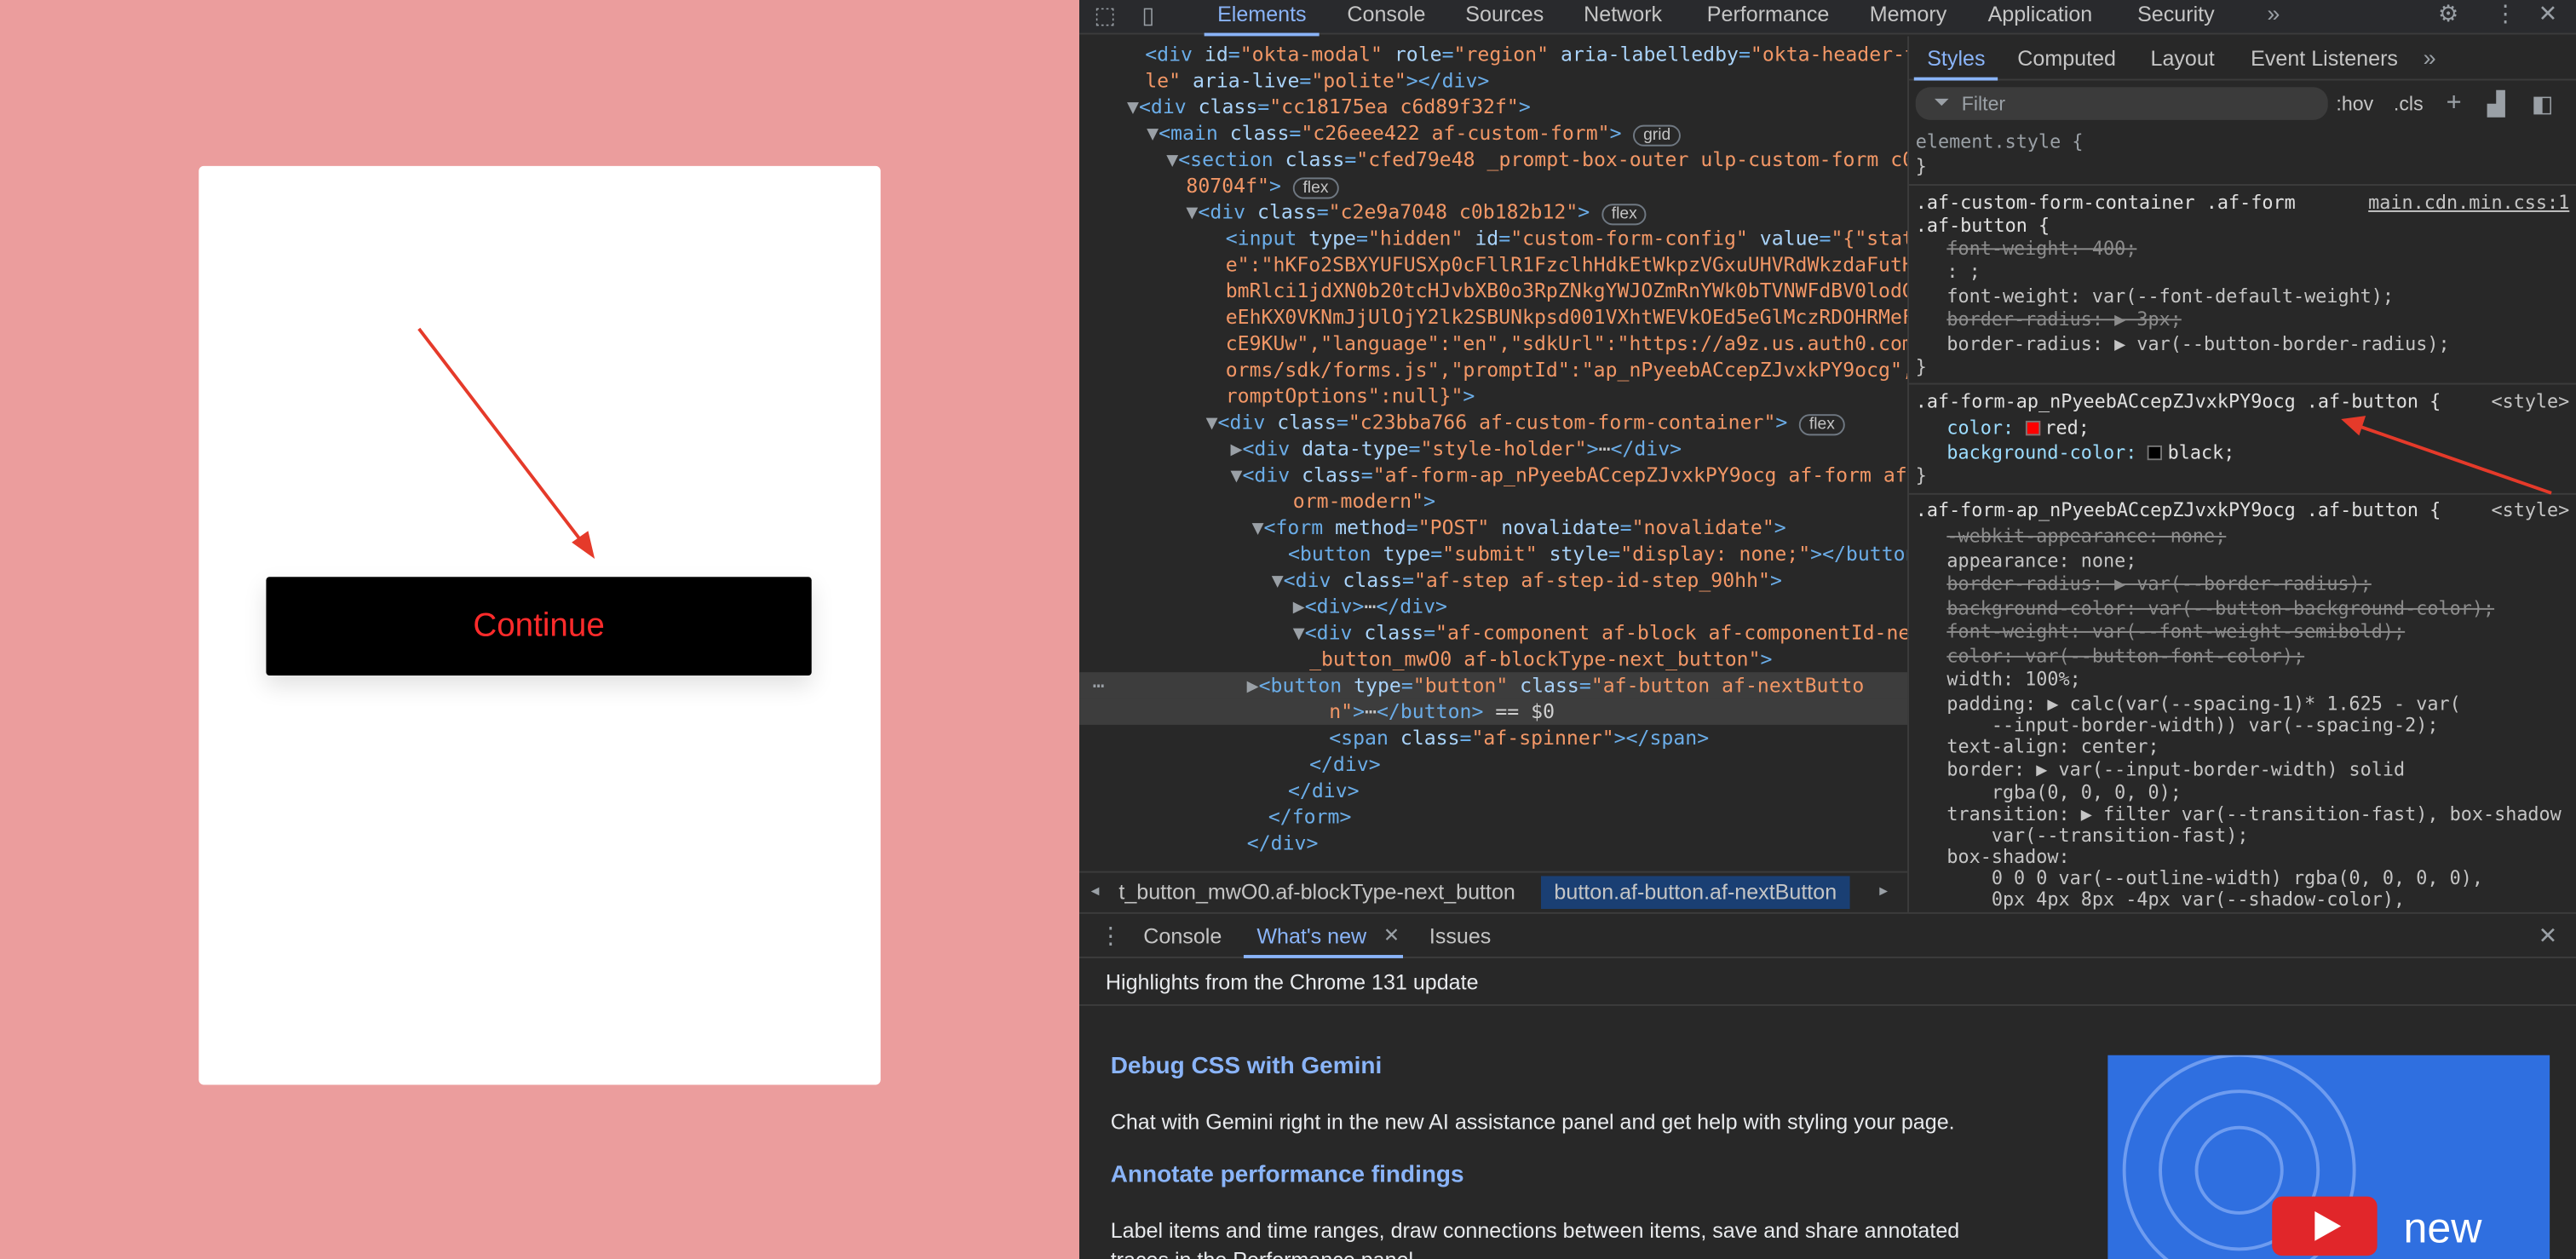 The height and width of the screenshot is (1259, 2576). I want to click on thumbnail-art, so click(2250, 1157).